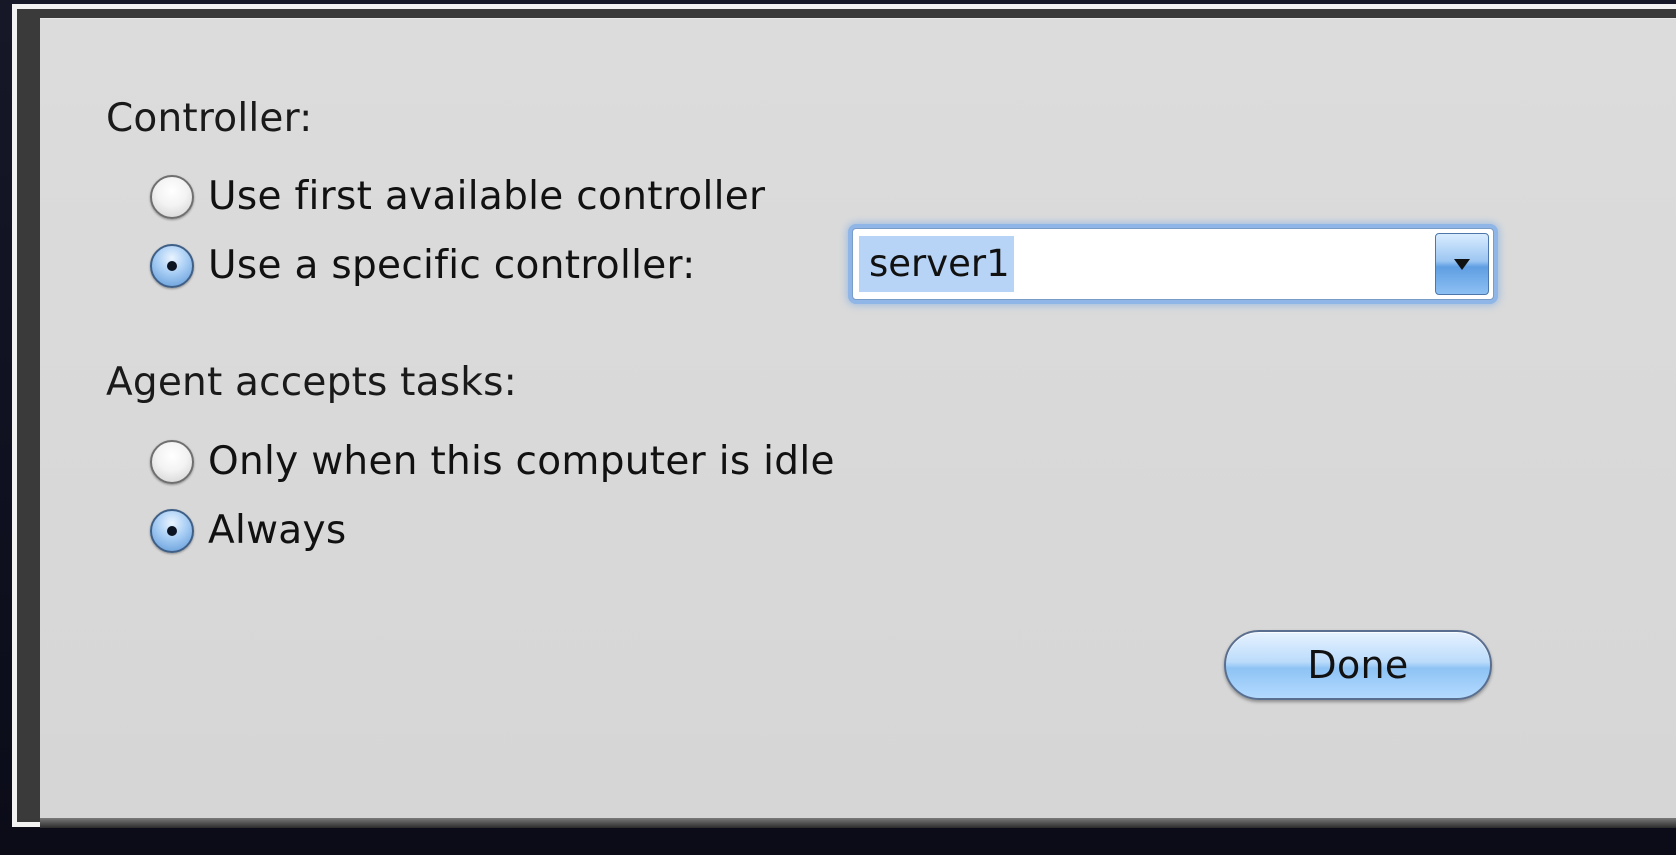 The image size is (1676, 855). What do you see at coordinates (1145, 264) in the screenshot?
I see `controller-text-field: server1` at bounding box center [1145, 264].